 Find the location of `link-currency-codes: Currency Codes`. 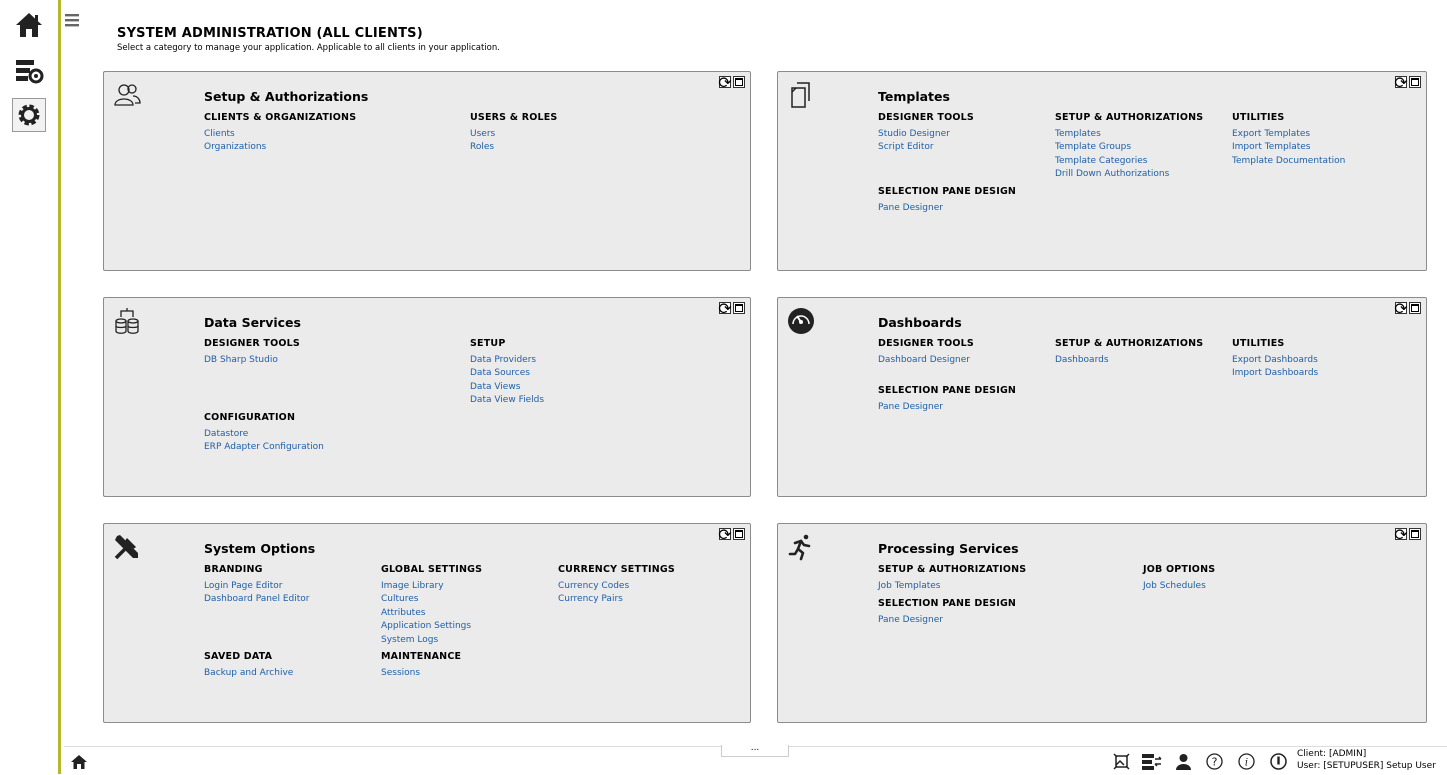

link-currency-codes: Currency Codes is located at coordinates (616, 586).